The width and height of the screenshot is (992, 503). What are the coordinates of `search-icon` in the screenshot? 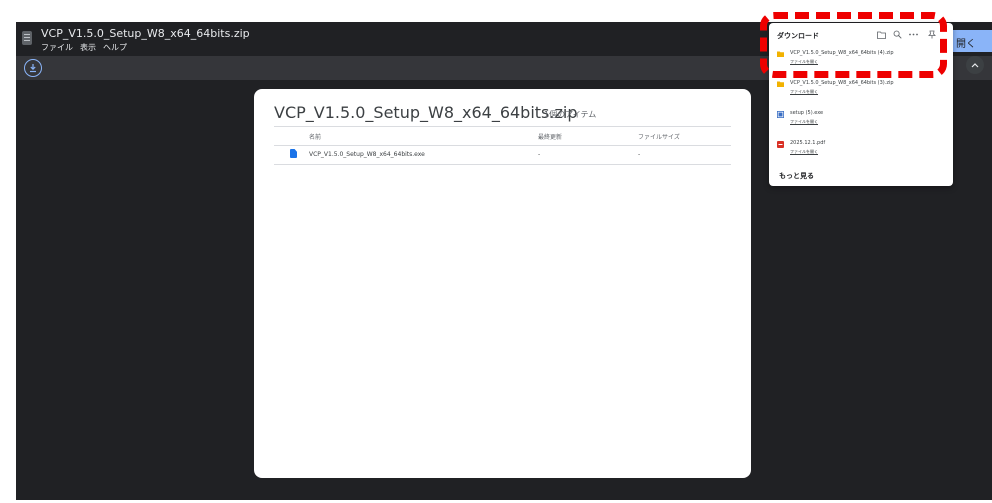 It's located at (897, 34).